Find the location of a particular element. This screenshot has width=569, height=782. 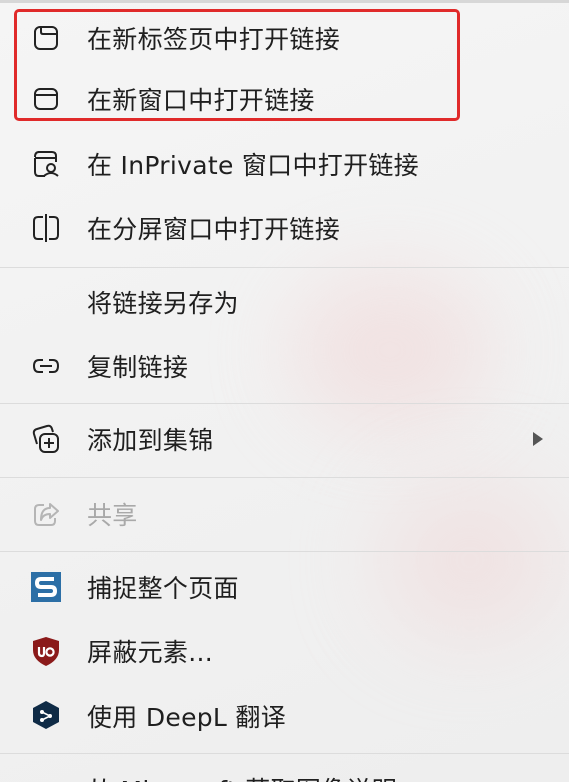

menu-item-get-image-descriptions: 从 Microsoft 获取图像说明 is located at coordinates (284, 771).